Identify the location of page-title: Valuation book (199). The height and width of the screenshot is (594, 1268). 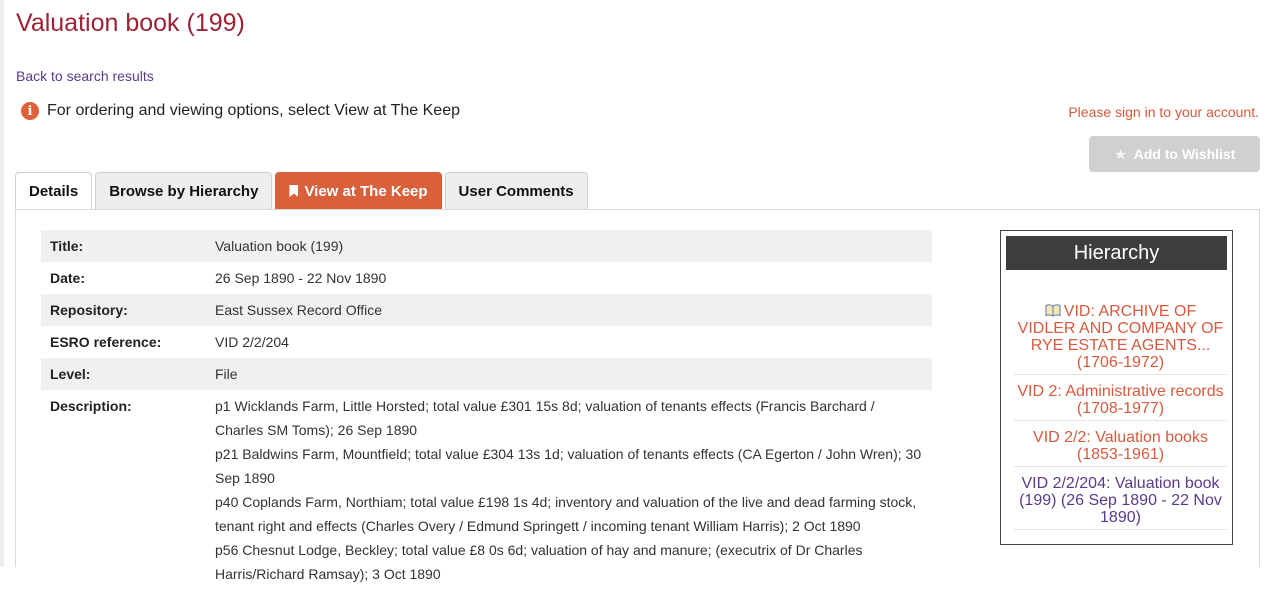
(130, 23).